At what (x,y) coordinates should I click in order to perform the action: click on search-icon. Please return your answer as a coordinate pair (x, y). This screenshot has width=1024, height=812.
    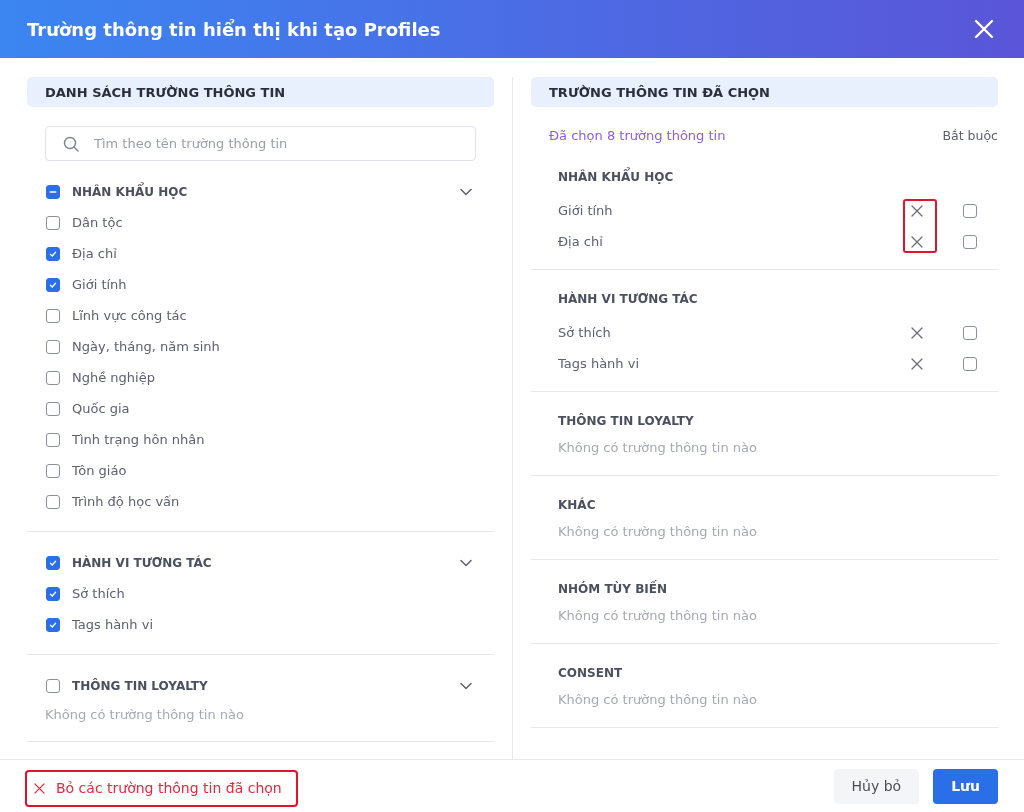
    Looking at the image, I should click on (71, 144).